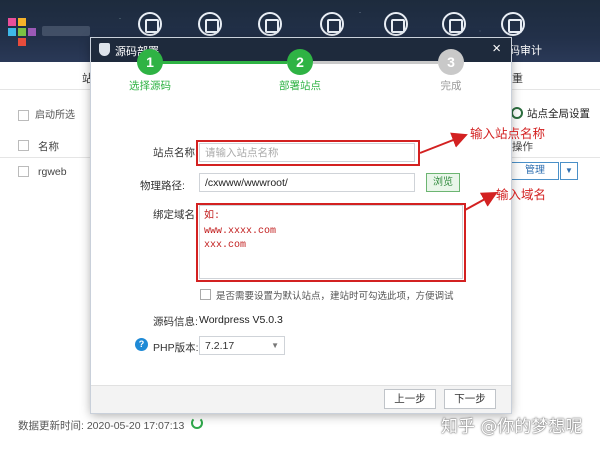 The height and width of the screenshot is (450, 600). Describe the element at coordinates (508, 134) in the screenshot. I see `annotation-site-name: 输入站点名称` at that location.